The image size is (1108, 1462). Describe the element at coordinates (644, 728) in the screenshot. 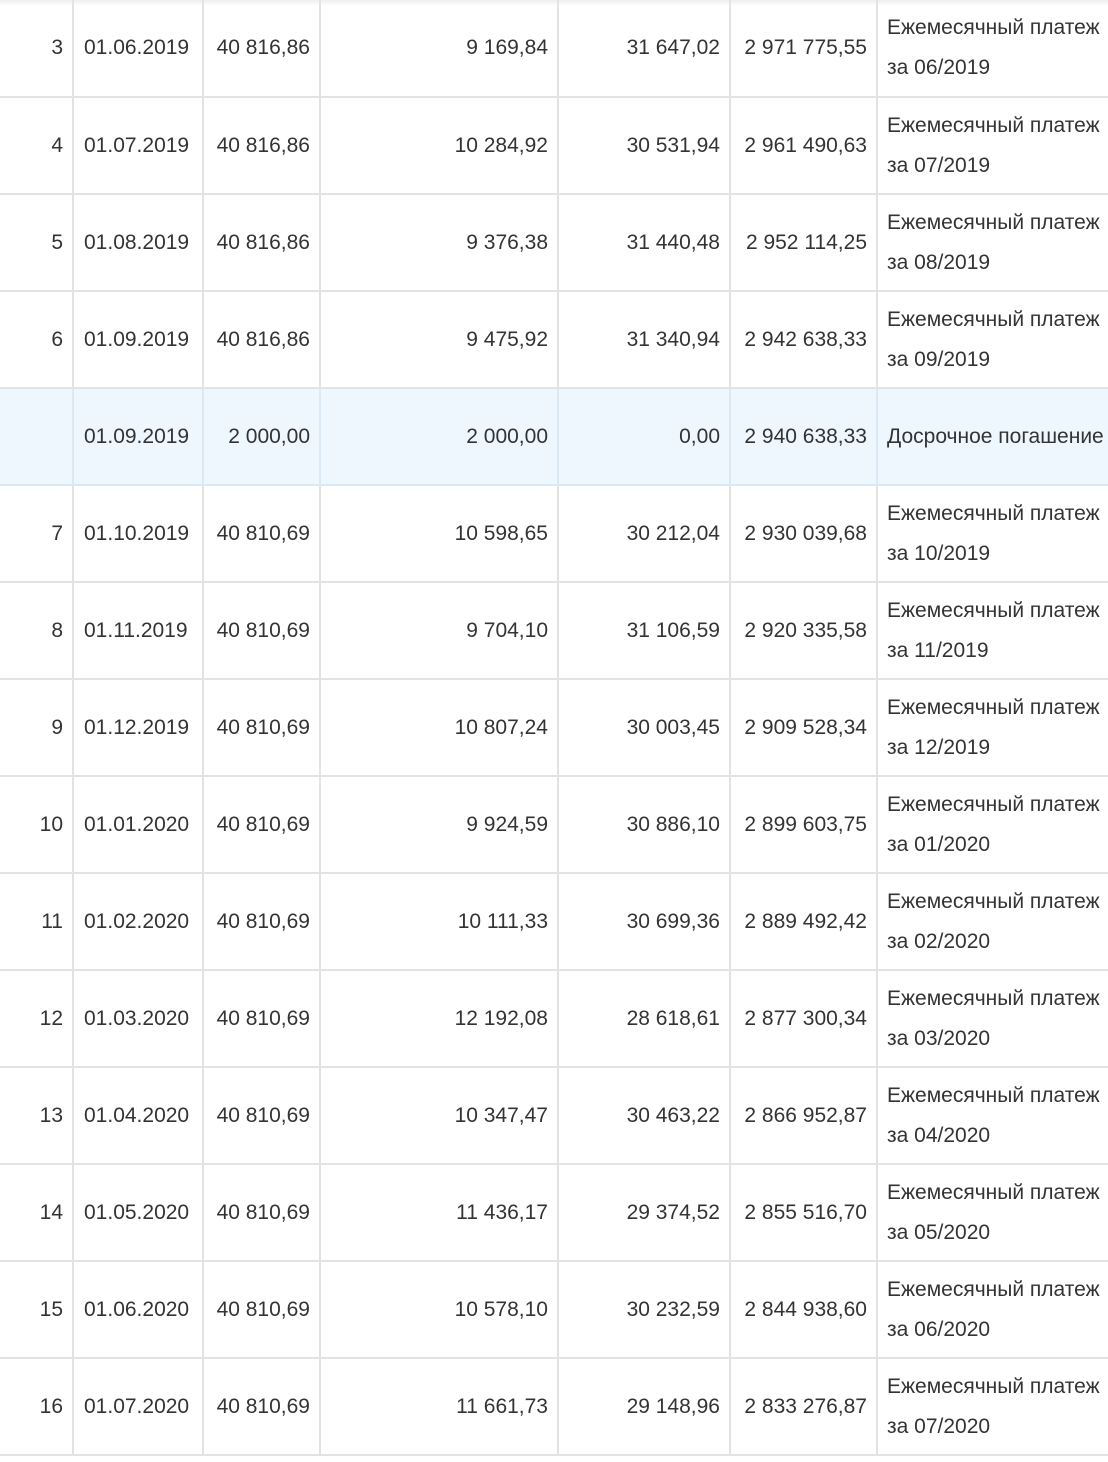

I see `interest-amount: 30 003,45` at that location.